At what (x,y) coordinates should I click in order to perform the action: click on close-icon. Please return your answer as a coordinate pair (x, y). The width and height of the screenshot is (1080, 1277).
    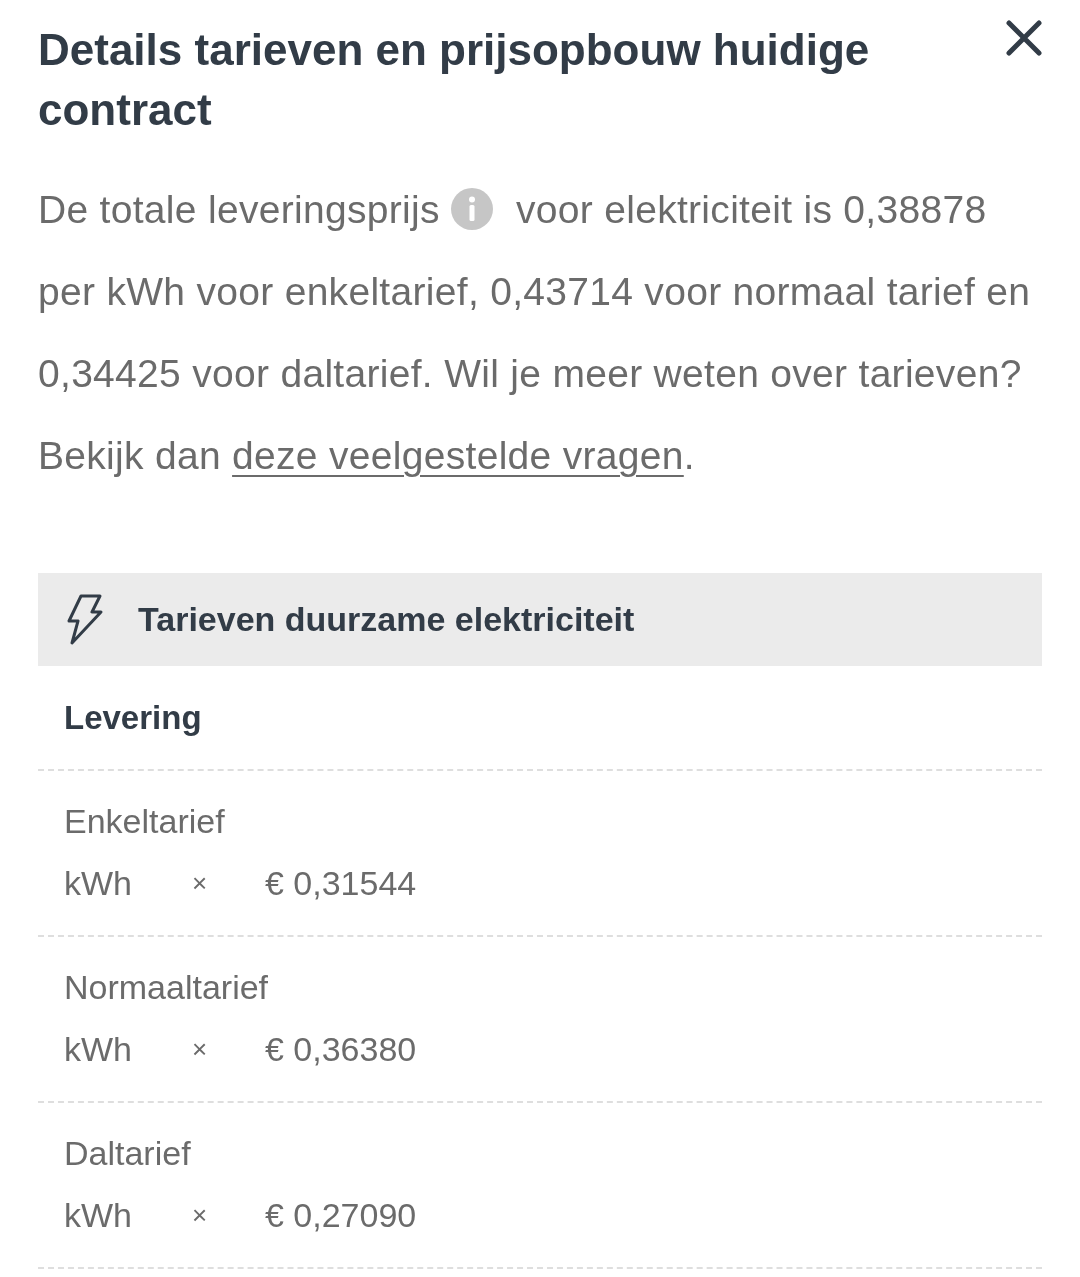
    Looking at the image, I should click on (1024, 38).